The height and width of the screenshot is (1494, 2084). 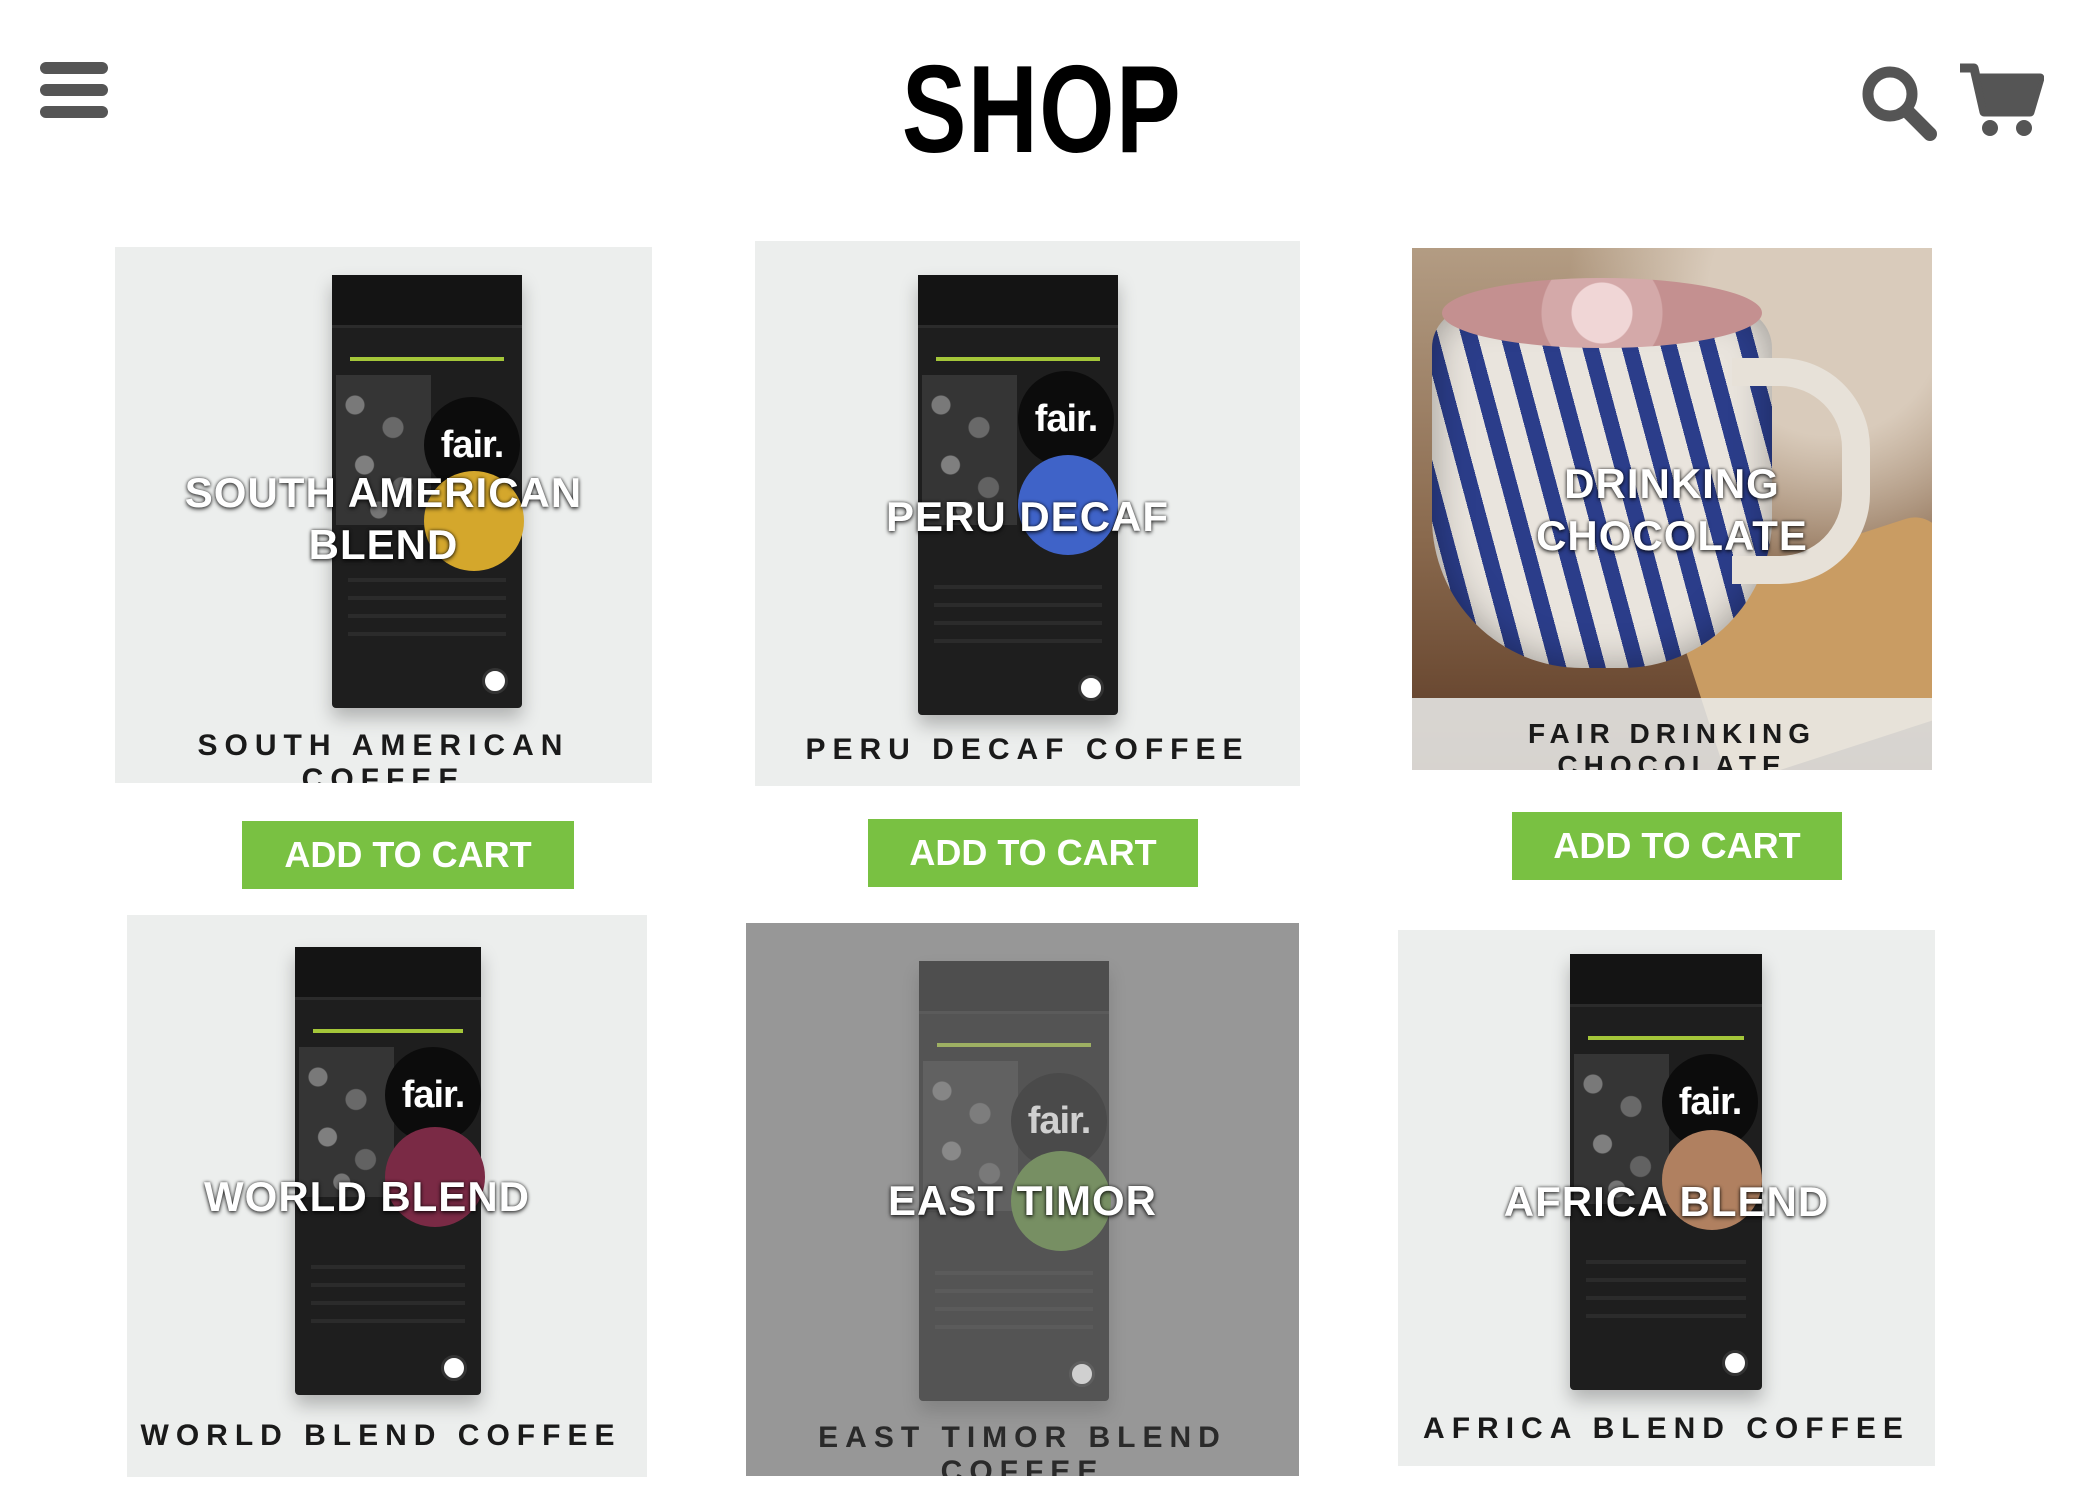 I want to click on search-icon, so click(x=1898, y=102).